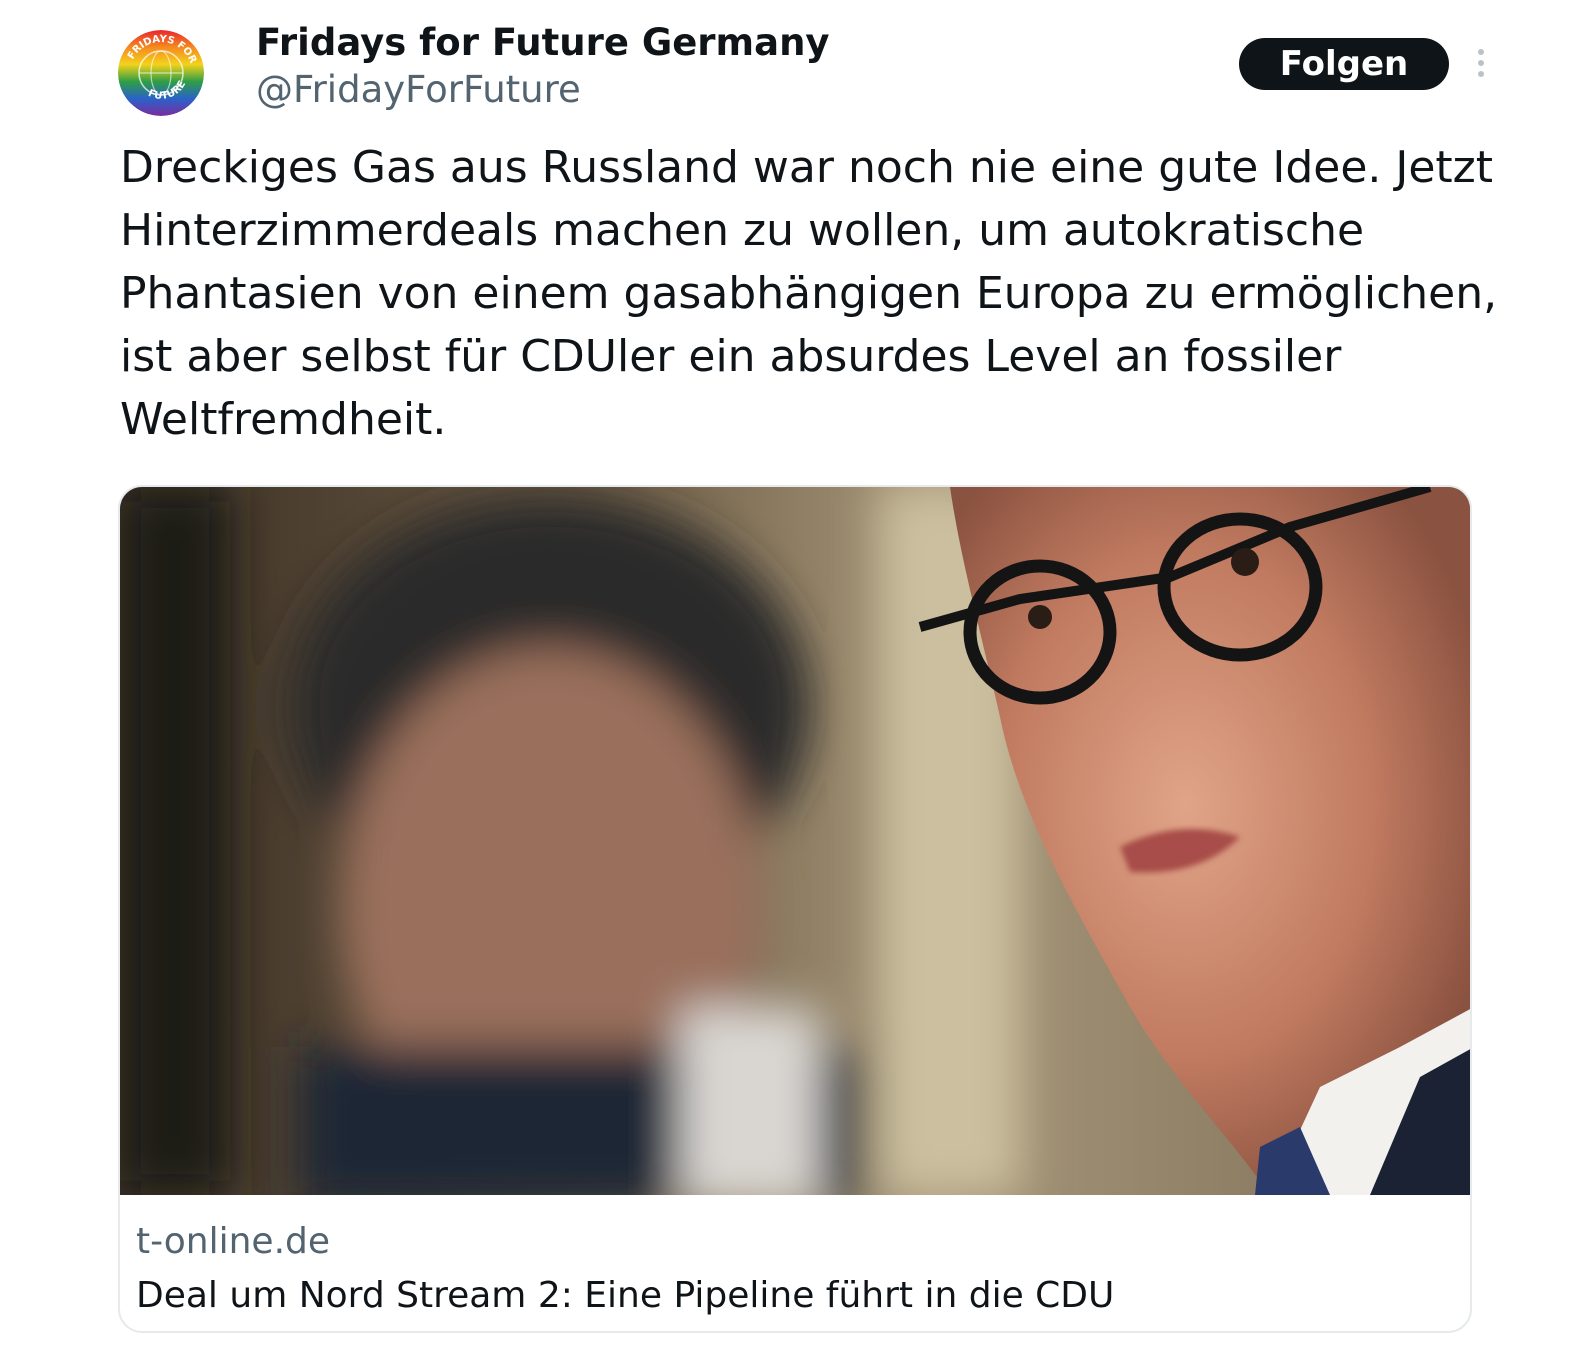 Image resolution: width=1576 pixels, height=1370 pixels. Describe the element at coordinates (543, 43) in the screenshot. I see `display-name: Fridays for Future Germany` at that location.